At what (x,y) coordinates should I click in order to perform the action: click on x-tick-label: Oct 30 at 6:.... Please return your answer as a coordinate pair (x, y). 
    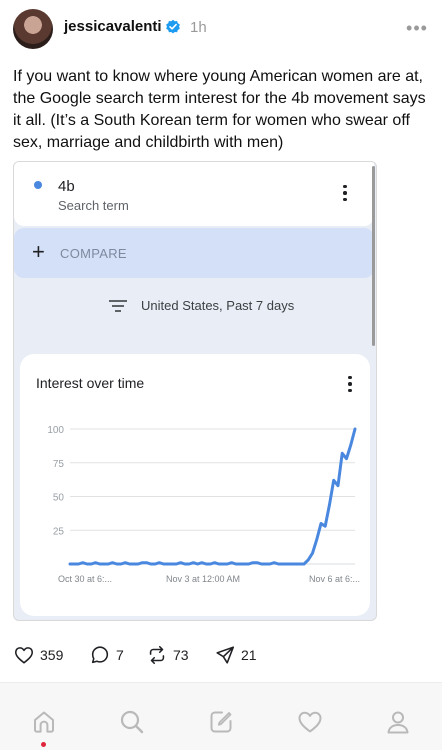
    Looking at the image, I should click on (85, 579).